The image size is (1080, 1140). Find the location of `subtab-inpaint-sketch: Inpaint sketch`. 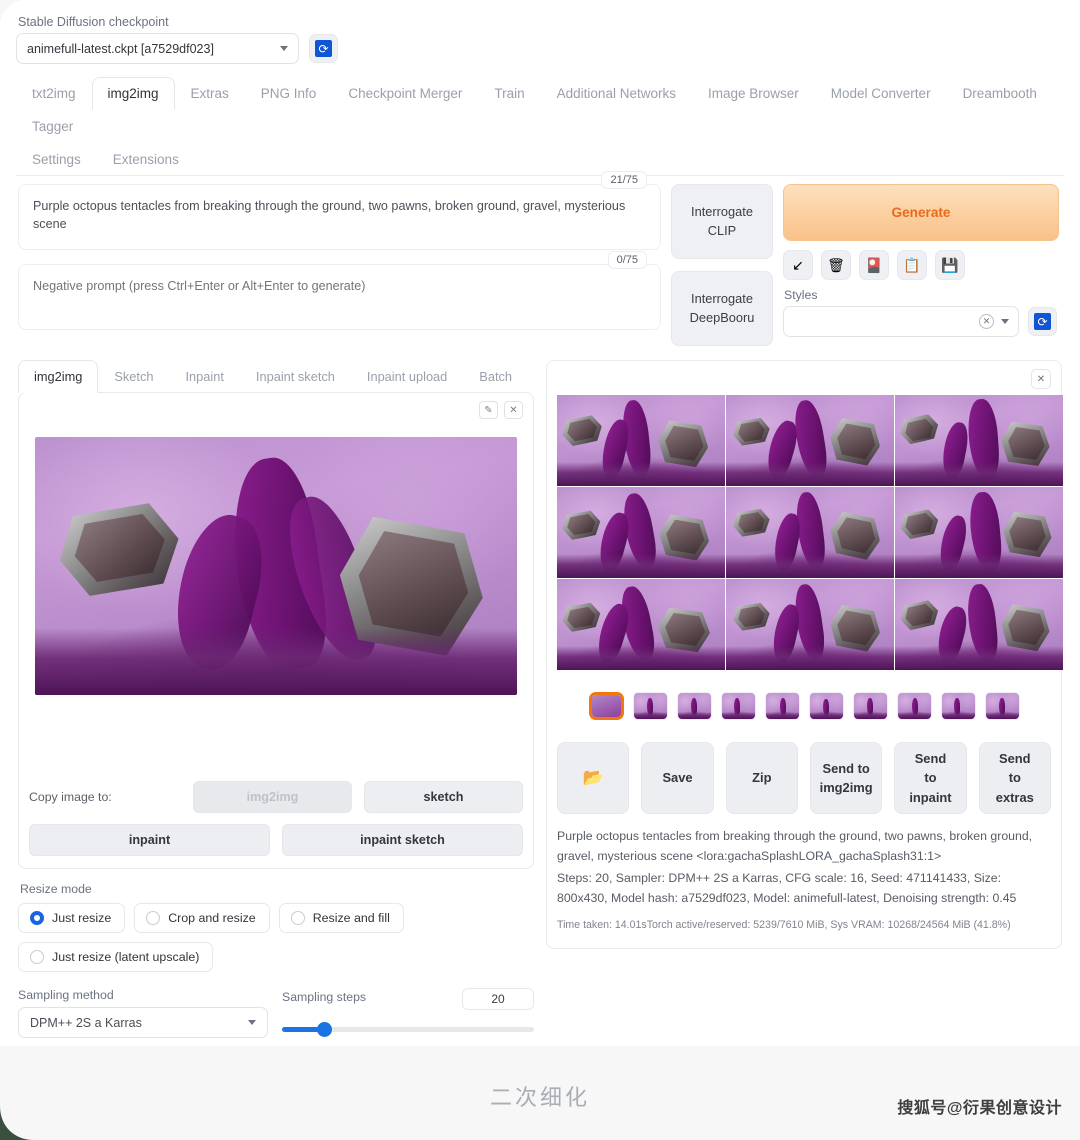

subtab-inpaint-sketch: Inpaint sketch is located at coordinates (295, 376).